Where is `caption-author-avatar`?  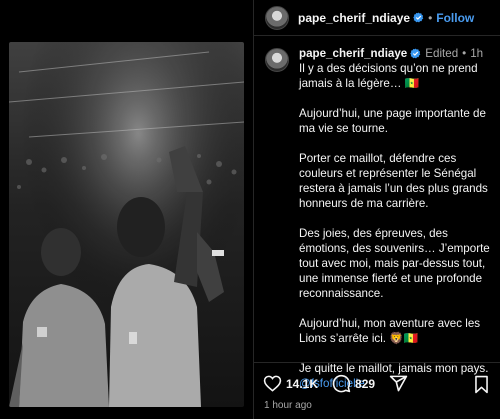
caption-author-avatar is located at coordinates (277, 60).